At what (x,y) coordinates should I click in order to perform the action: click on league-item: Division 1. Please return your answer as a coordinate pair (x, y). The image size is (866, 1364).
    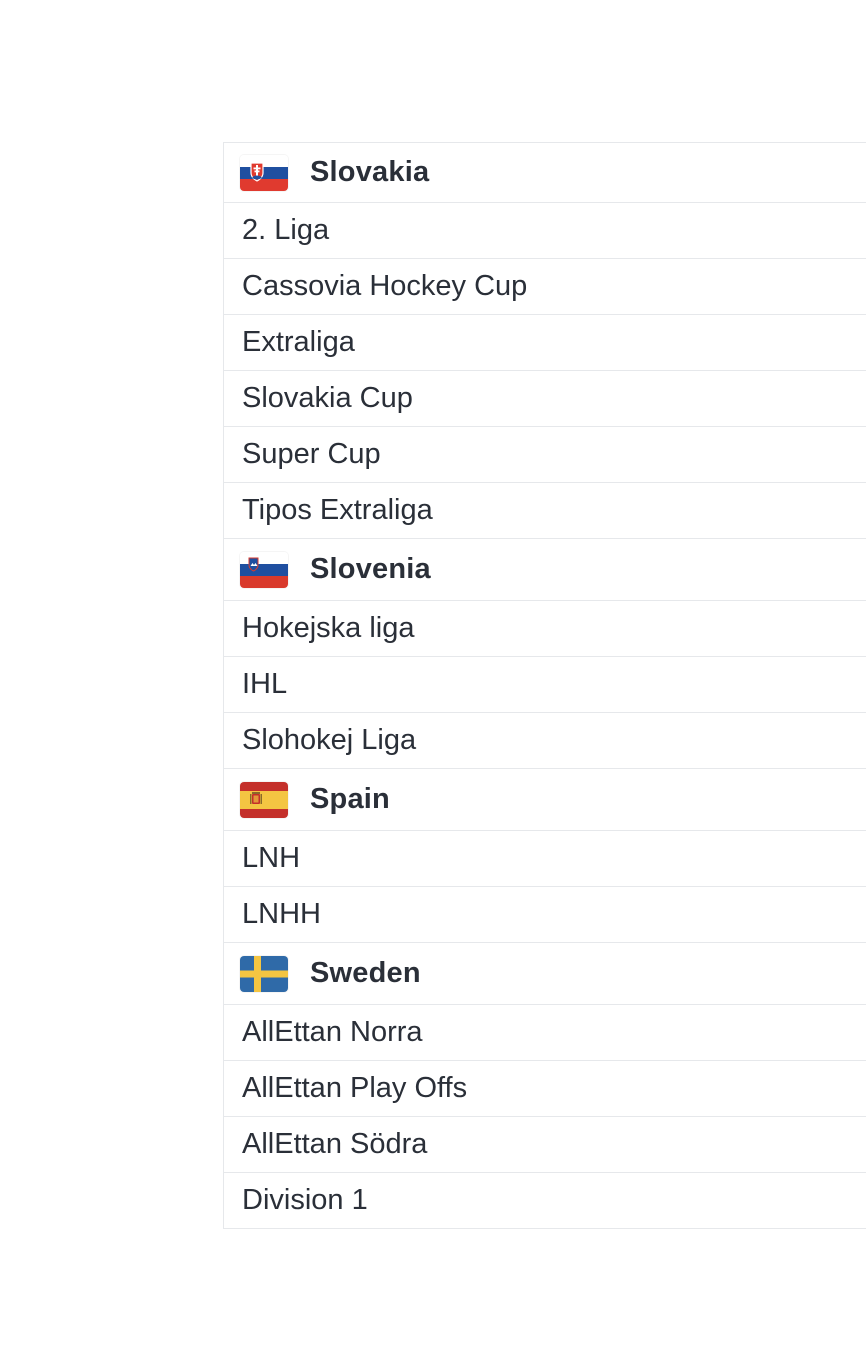
    Looking at the image, I should click on (545, 1201).